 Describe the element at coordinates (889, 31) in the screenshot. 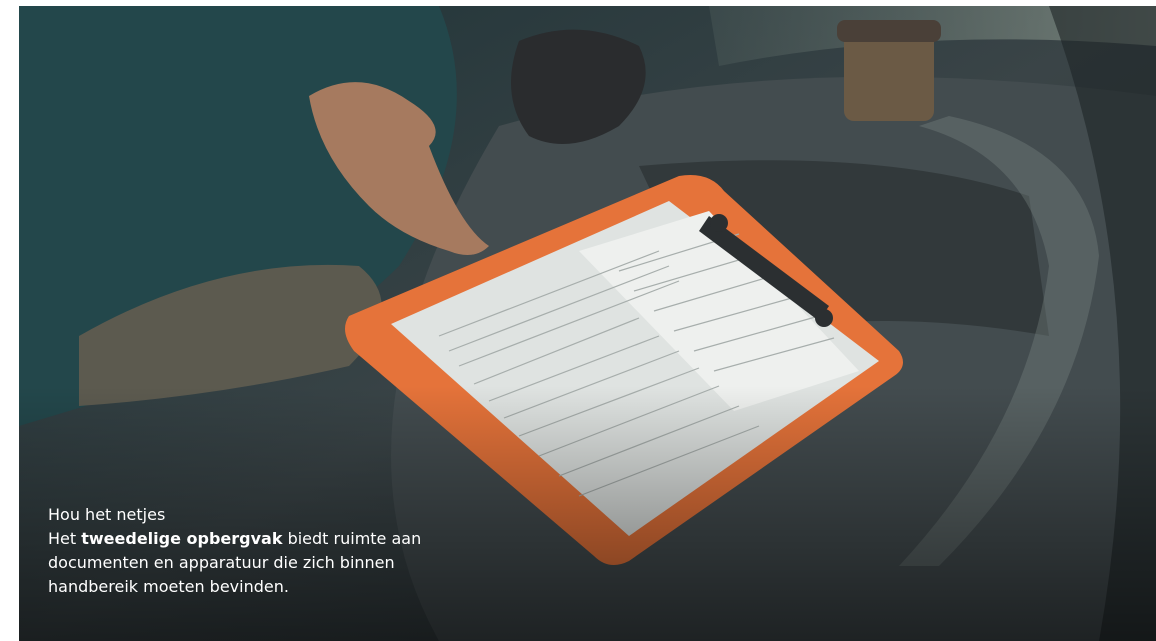

I see `coffee-cup-lid` at that location.